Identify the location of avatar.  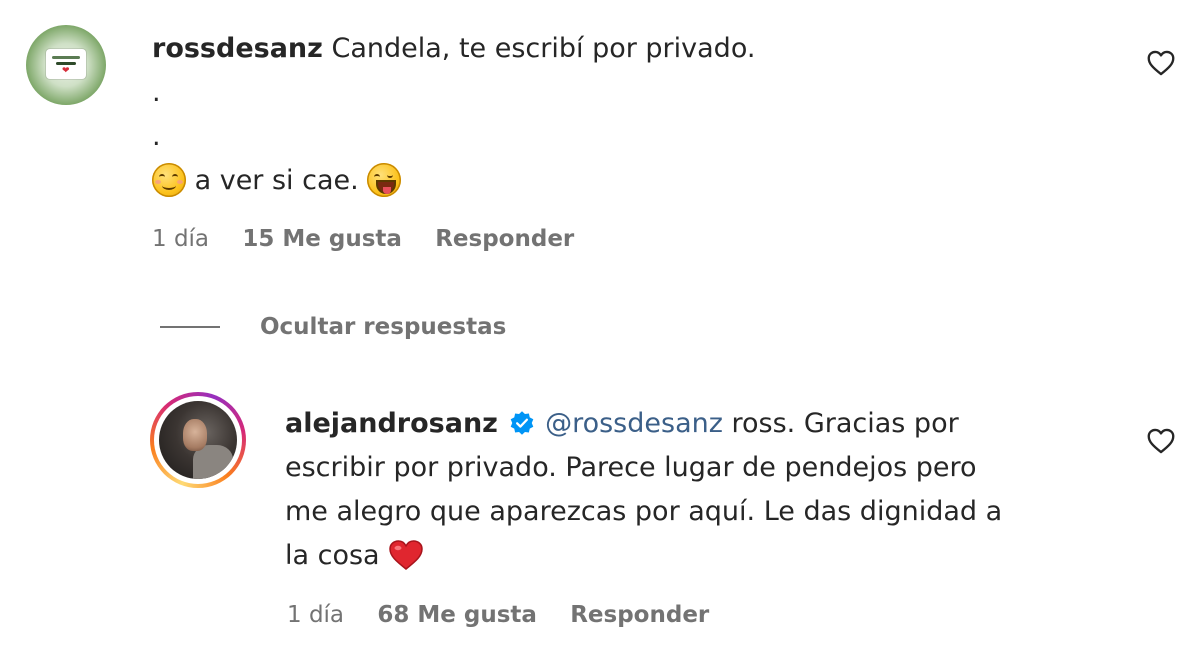
(198, 440).